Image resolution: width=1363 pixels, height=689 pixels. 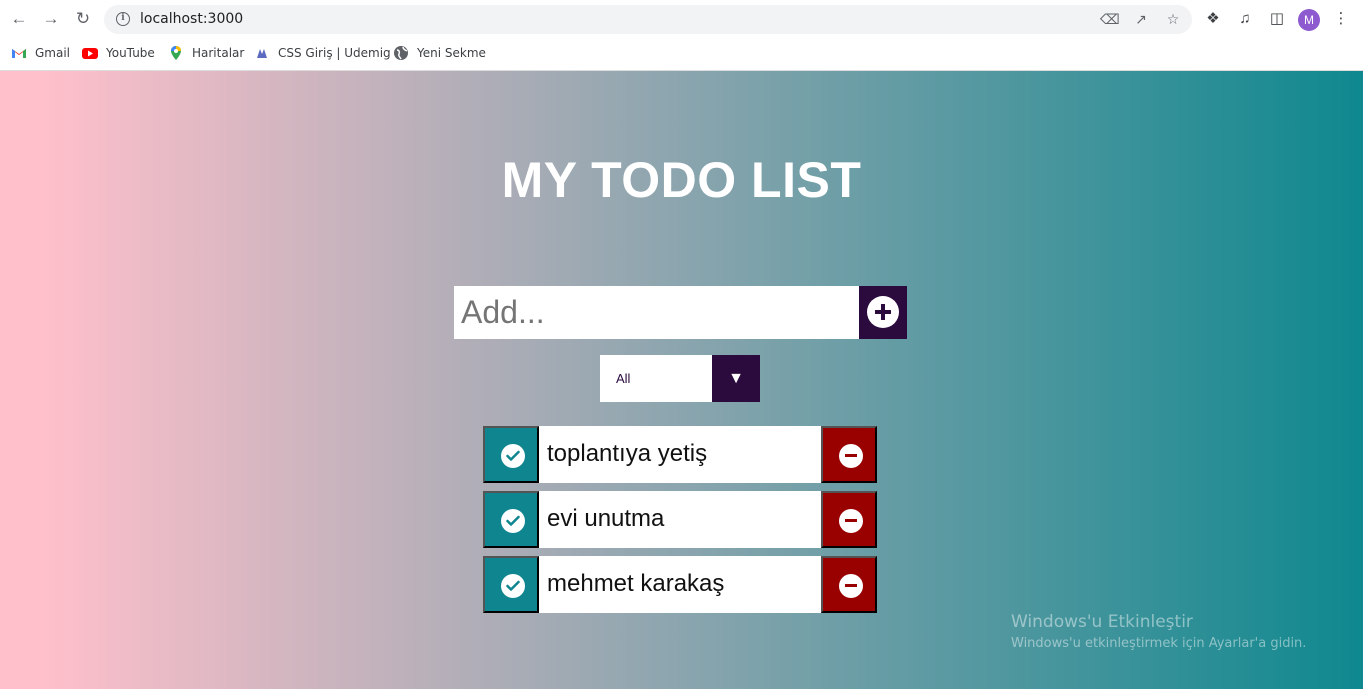 I want to click on watermark-title: Windows'u Etkinleştir, so click(x=1102, y=622).